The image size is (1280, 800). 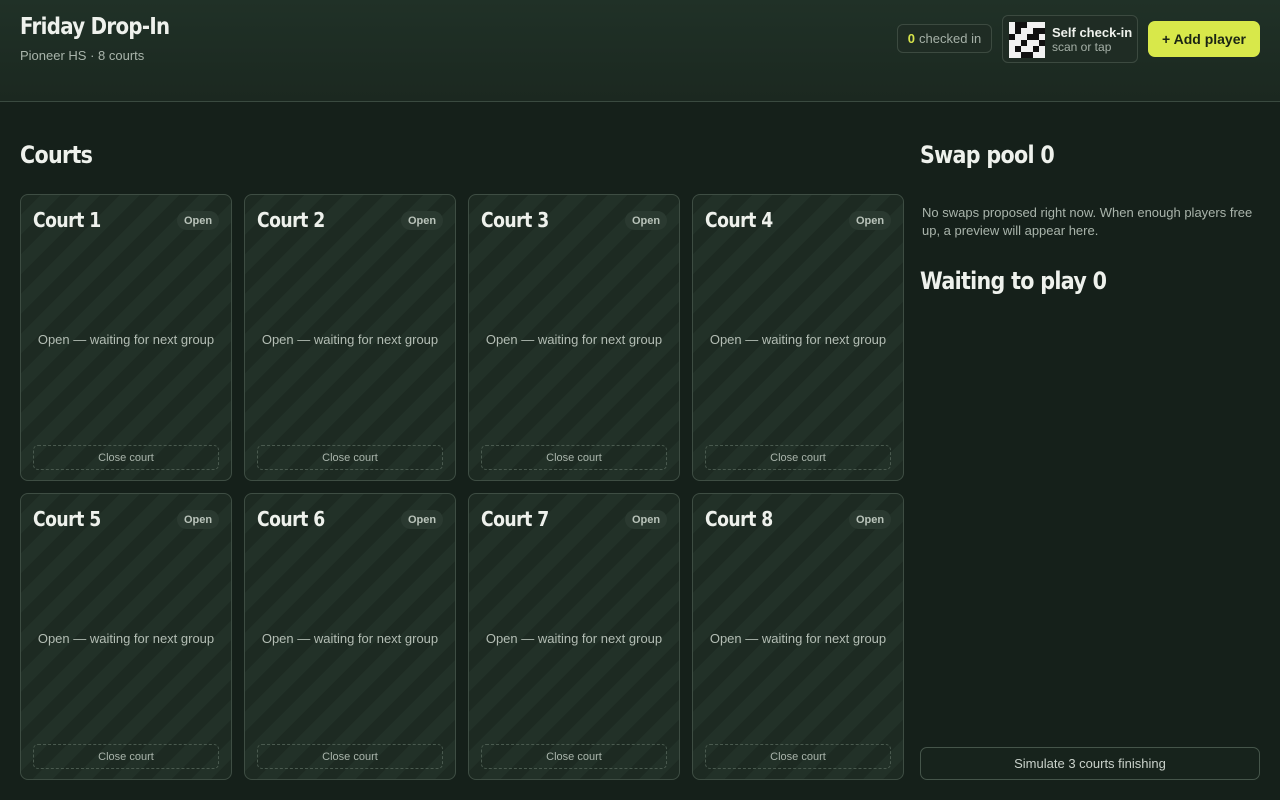 What do you see at coordinates (515, 220) in the screenshot?
I see `court-name: Court 3` at bounding box center [515, 220].